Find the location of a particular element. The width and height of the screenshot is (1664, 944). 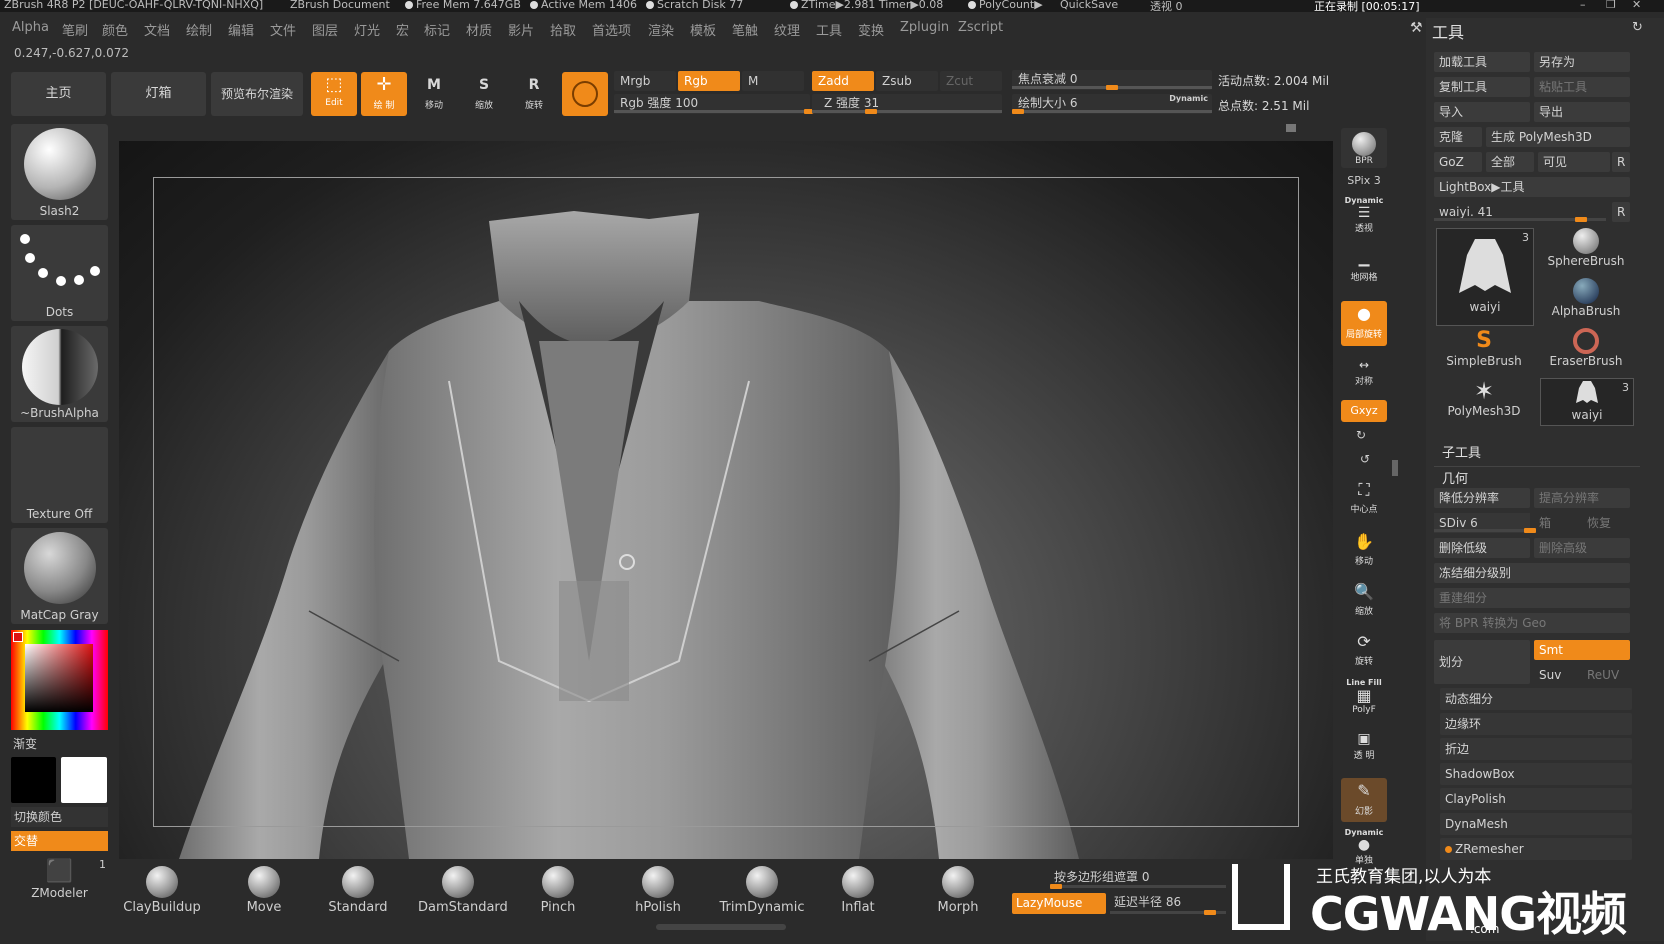

mrgb-toggle: Mrgb is located at coordinates (645, 81).